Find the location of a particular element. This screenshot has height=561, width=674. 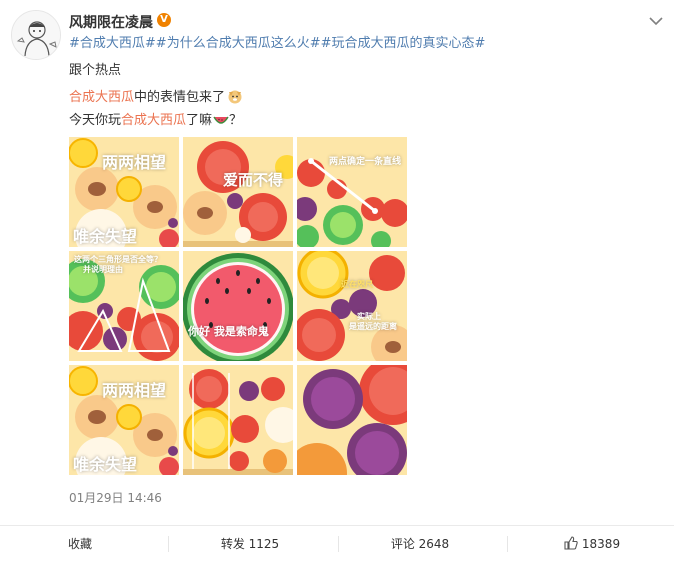

thumbs-up-icon is located at coordinates (571, 544).